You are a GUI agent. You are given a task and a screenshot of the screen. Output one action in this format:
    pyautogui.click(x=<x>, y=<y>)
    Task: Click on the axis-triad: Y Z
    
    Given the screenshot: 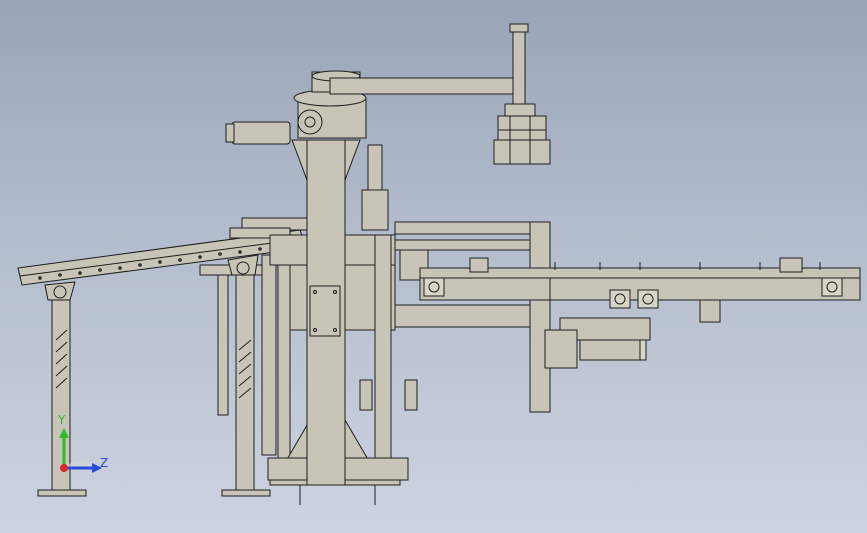 What is the action you would take?
    pyautogui.click(x=83, y=445)
    